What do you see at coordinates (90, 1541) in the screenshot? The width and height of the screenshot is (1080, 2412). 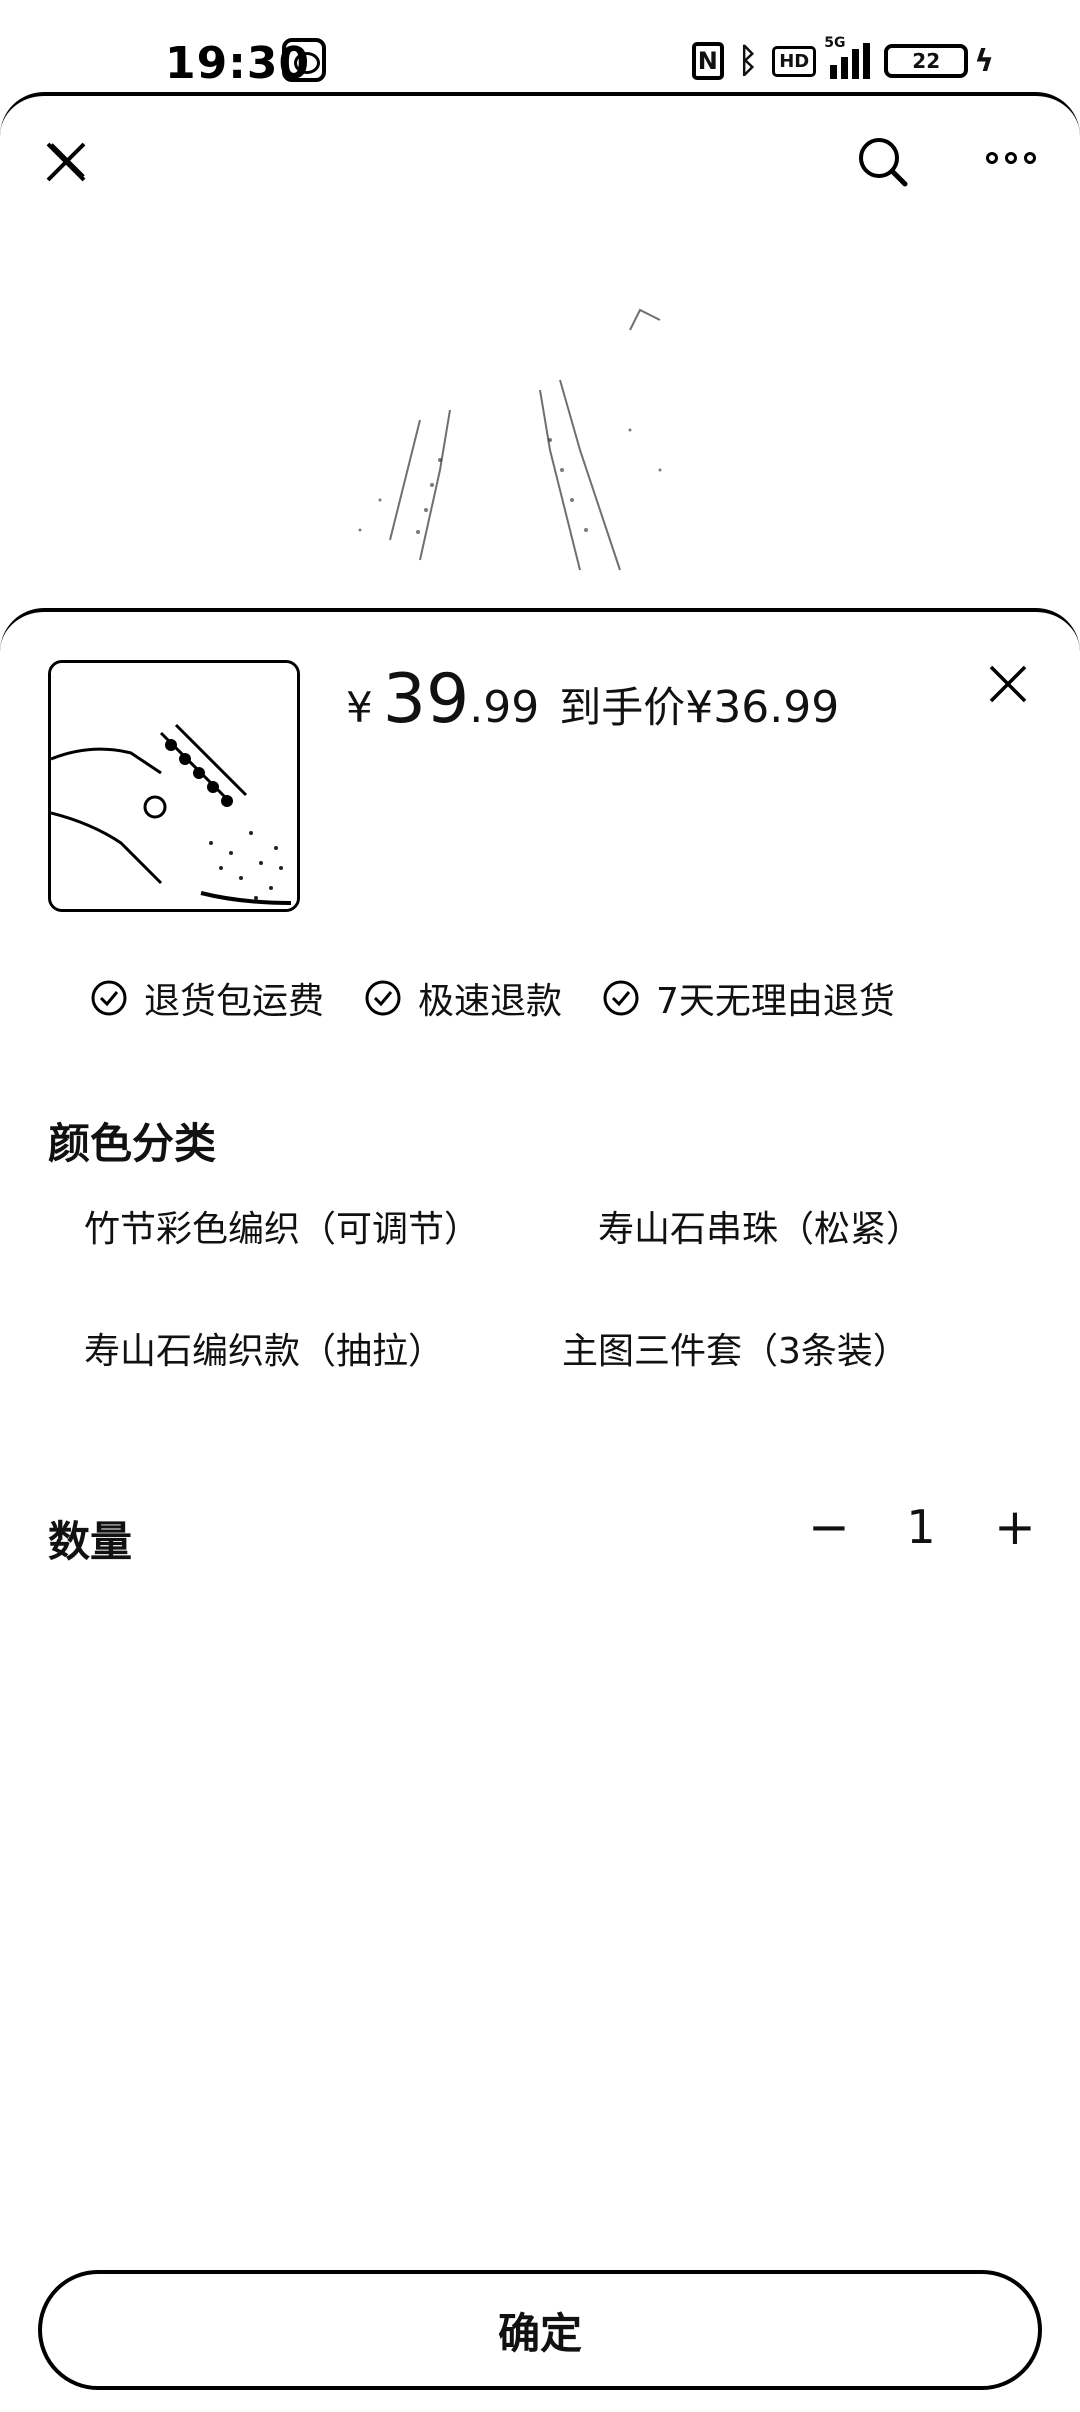 I see `quantity-label: 数量` at bounding box center [90, 1541].